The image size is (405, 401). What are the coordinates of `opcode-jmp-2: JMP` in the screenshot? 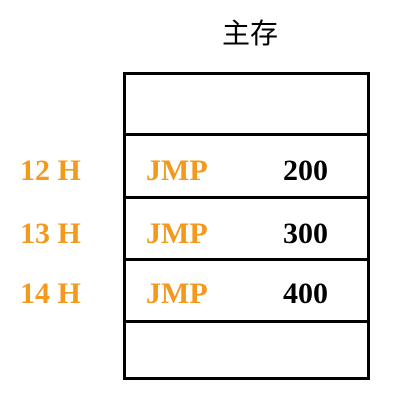 It's located at (177, 233).